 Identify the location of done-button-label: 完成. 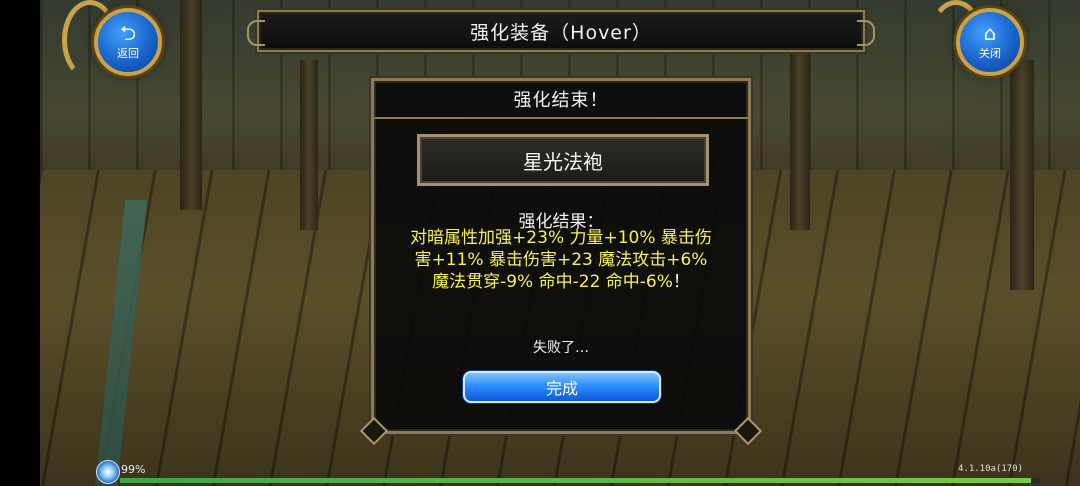
(561, 388).